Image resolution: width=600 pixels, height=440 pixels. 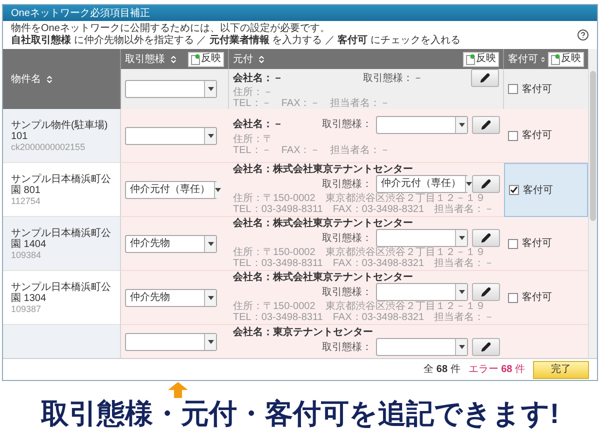 I want to click on address-text: 住所：〒, so click(x=253, y=139).